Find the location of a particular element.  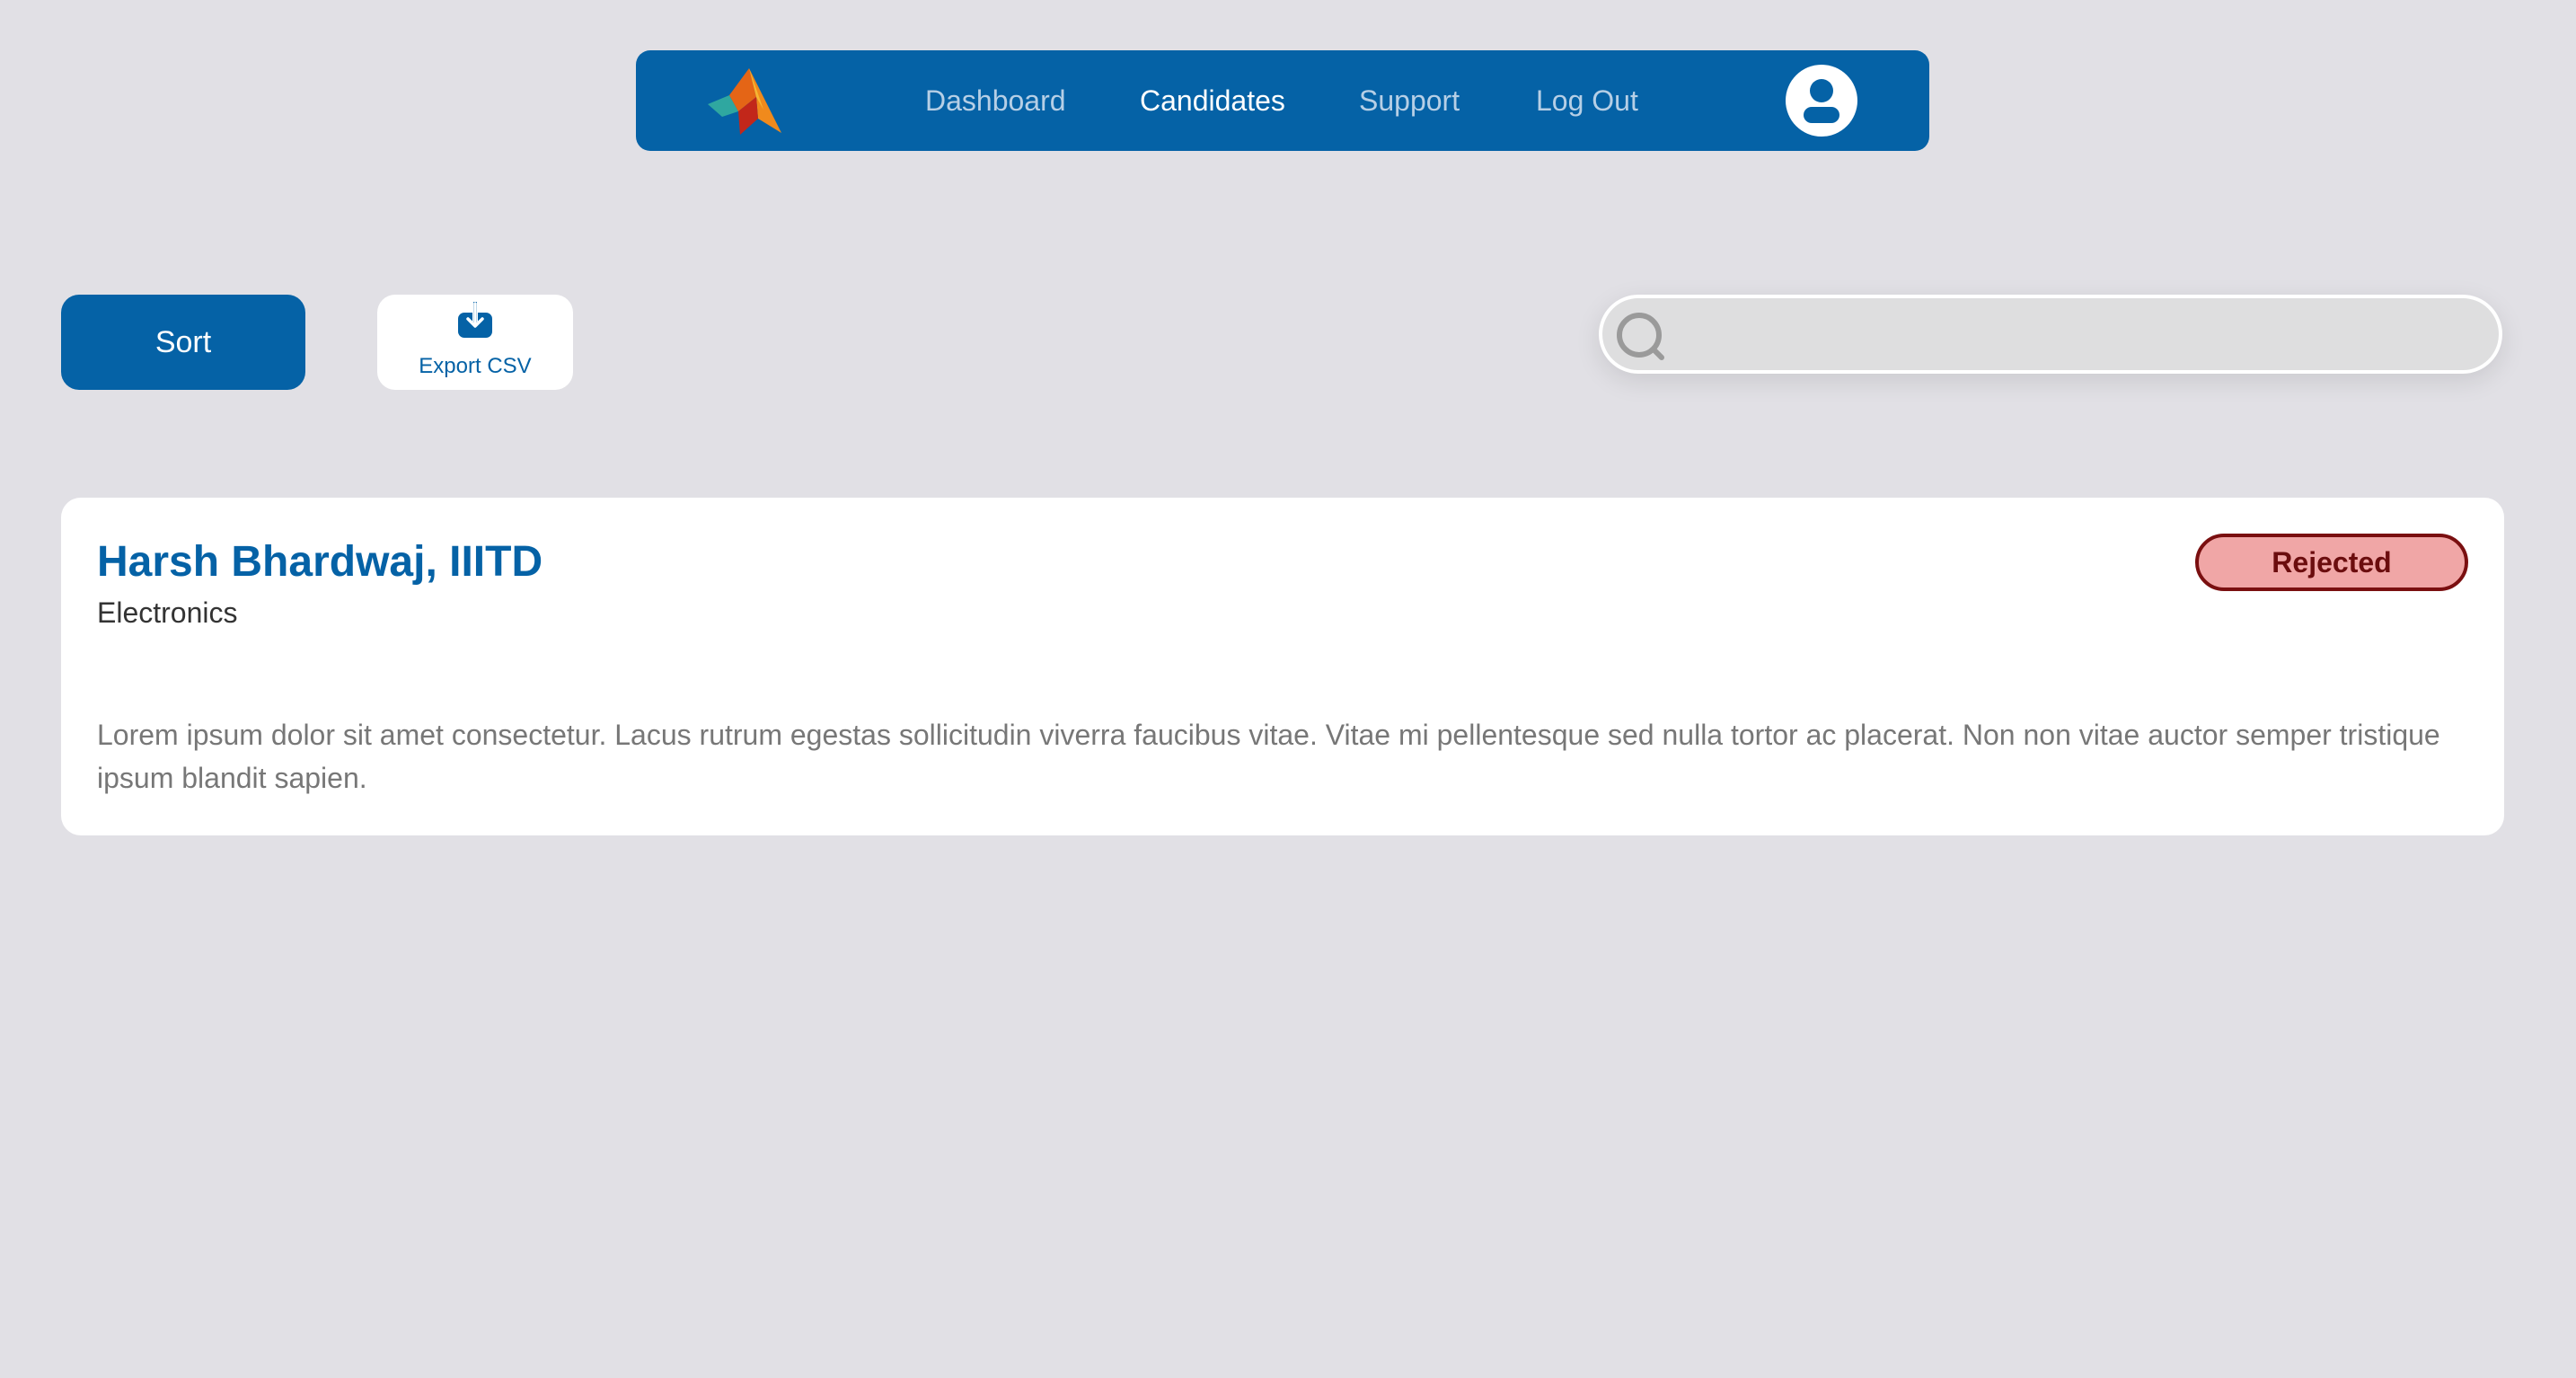

nav-link-candidates: Candidates is located at coordinates (1212, 100).